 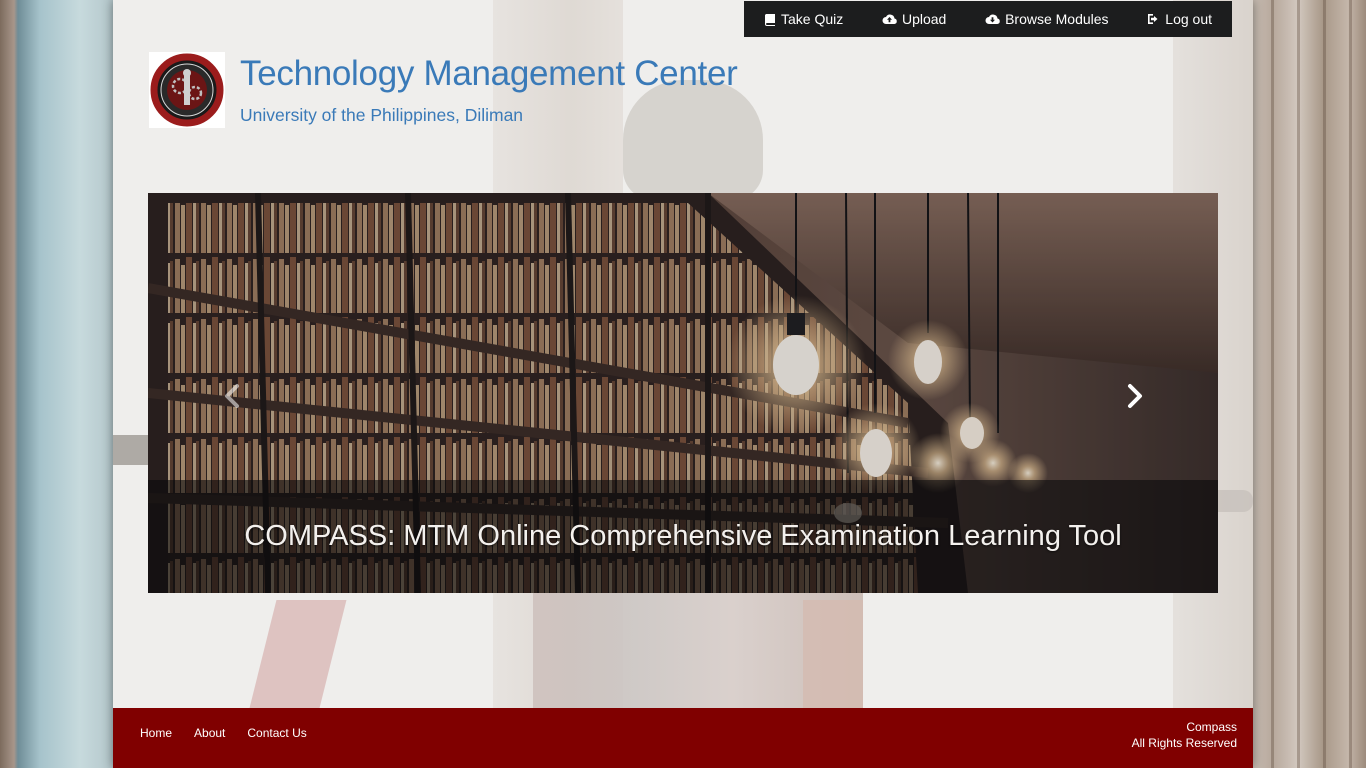 What do you see at coordinates (156, 733) in the screenshot?
I see `footer-link-home: Home` at bounding box center [156, 733].